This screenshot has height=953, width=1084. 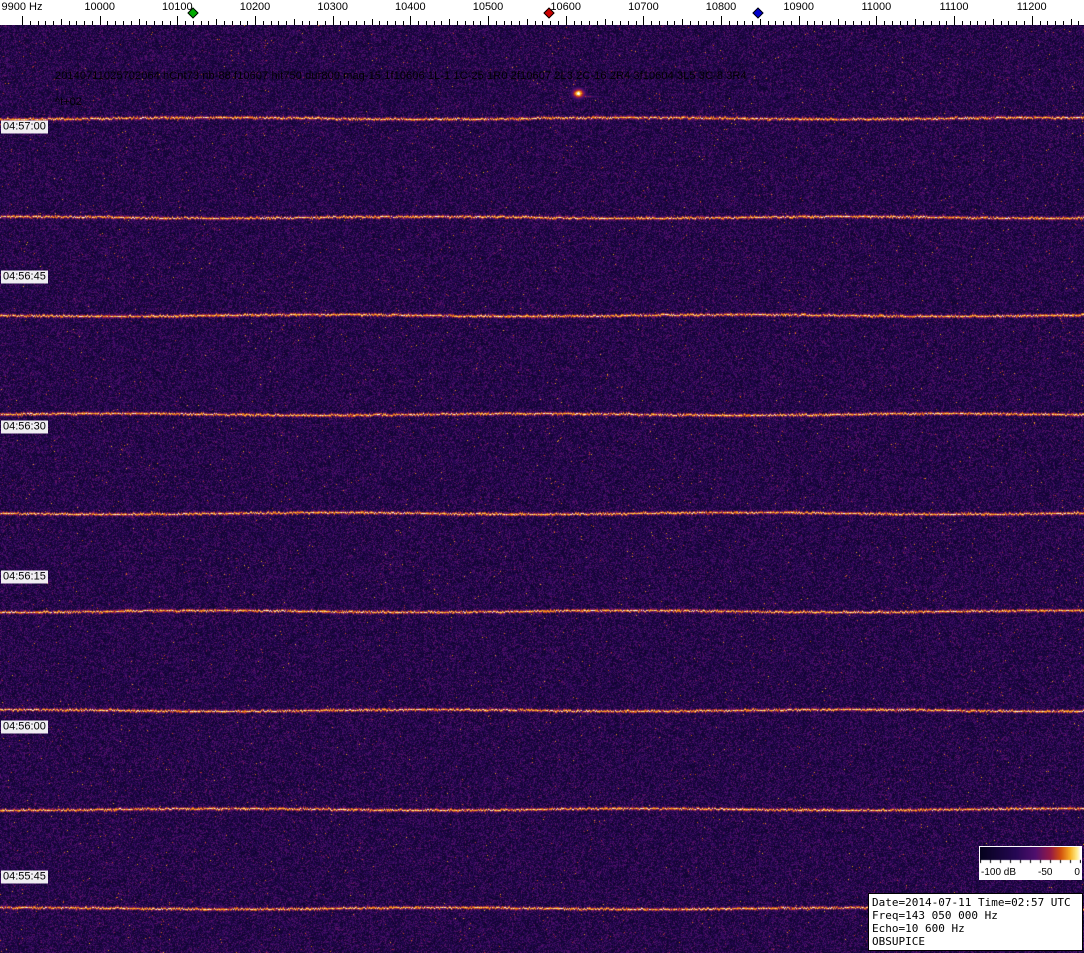 What do you see at coordinates (1030, 873) in the screenshot?
I see `colorbar-labels: -100 dB -50 0` at bounding box center [1030, 873].